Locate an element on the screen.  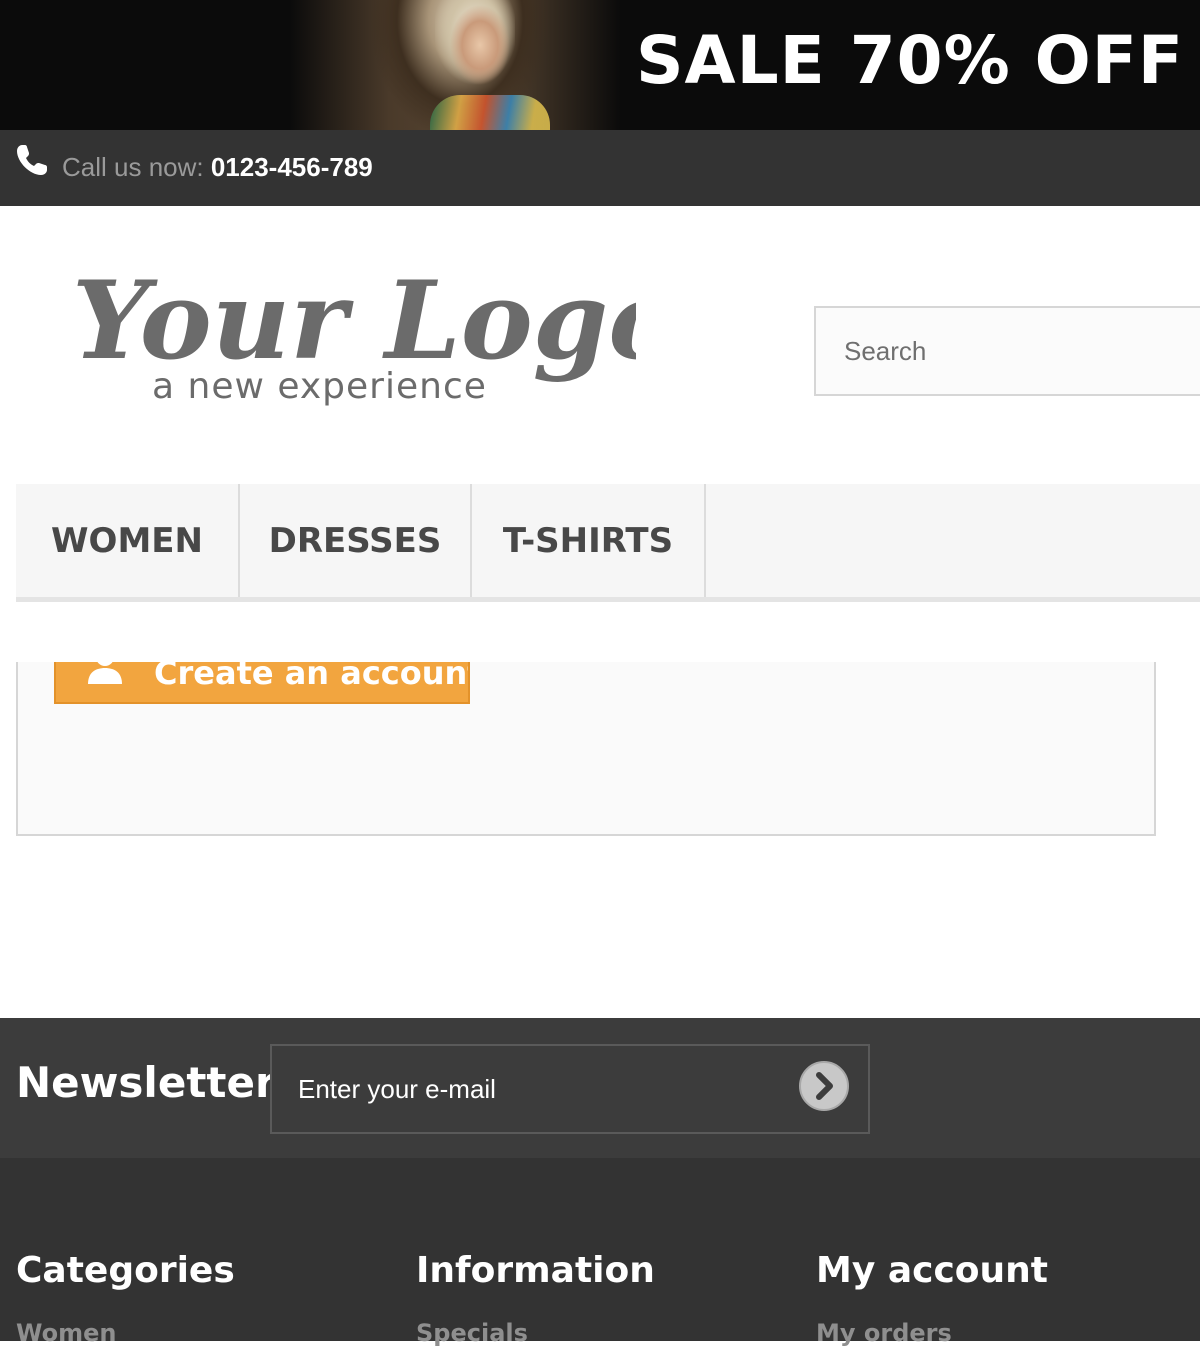
promo-banner: SALE 70% OFF AL is located at coordinates (600, 65).